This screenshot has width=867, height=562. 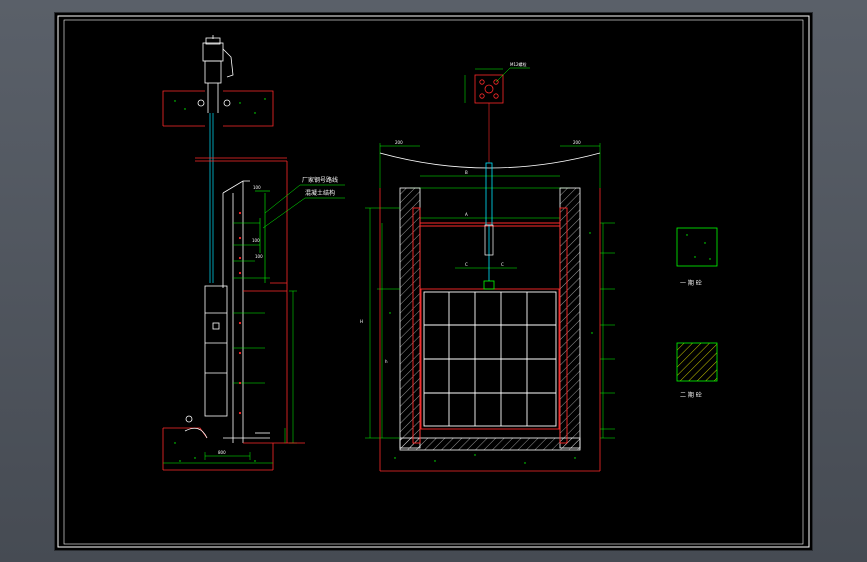 What do you see at coordinates (215, 452) in the screenshot?
I see `base-dots` at bounding box center [215, 452].